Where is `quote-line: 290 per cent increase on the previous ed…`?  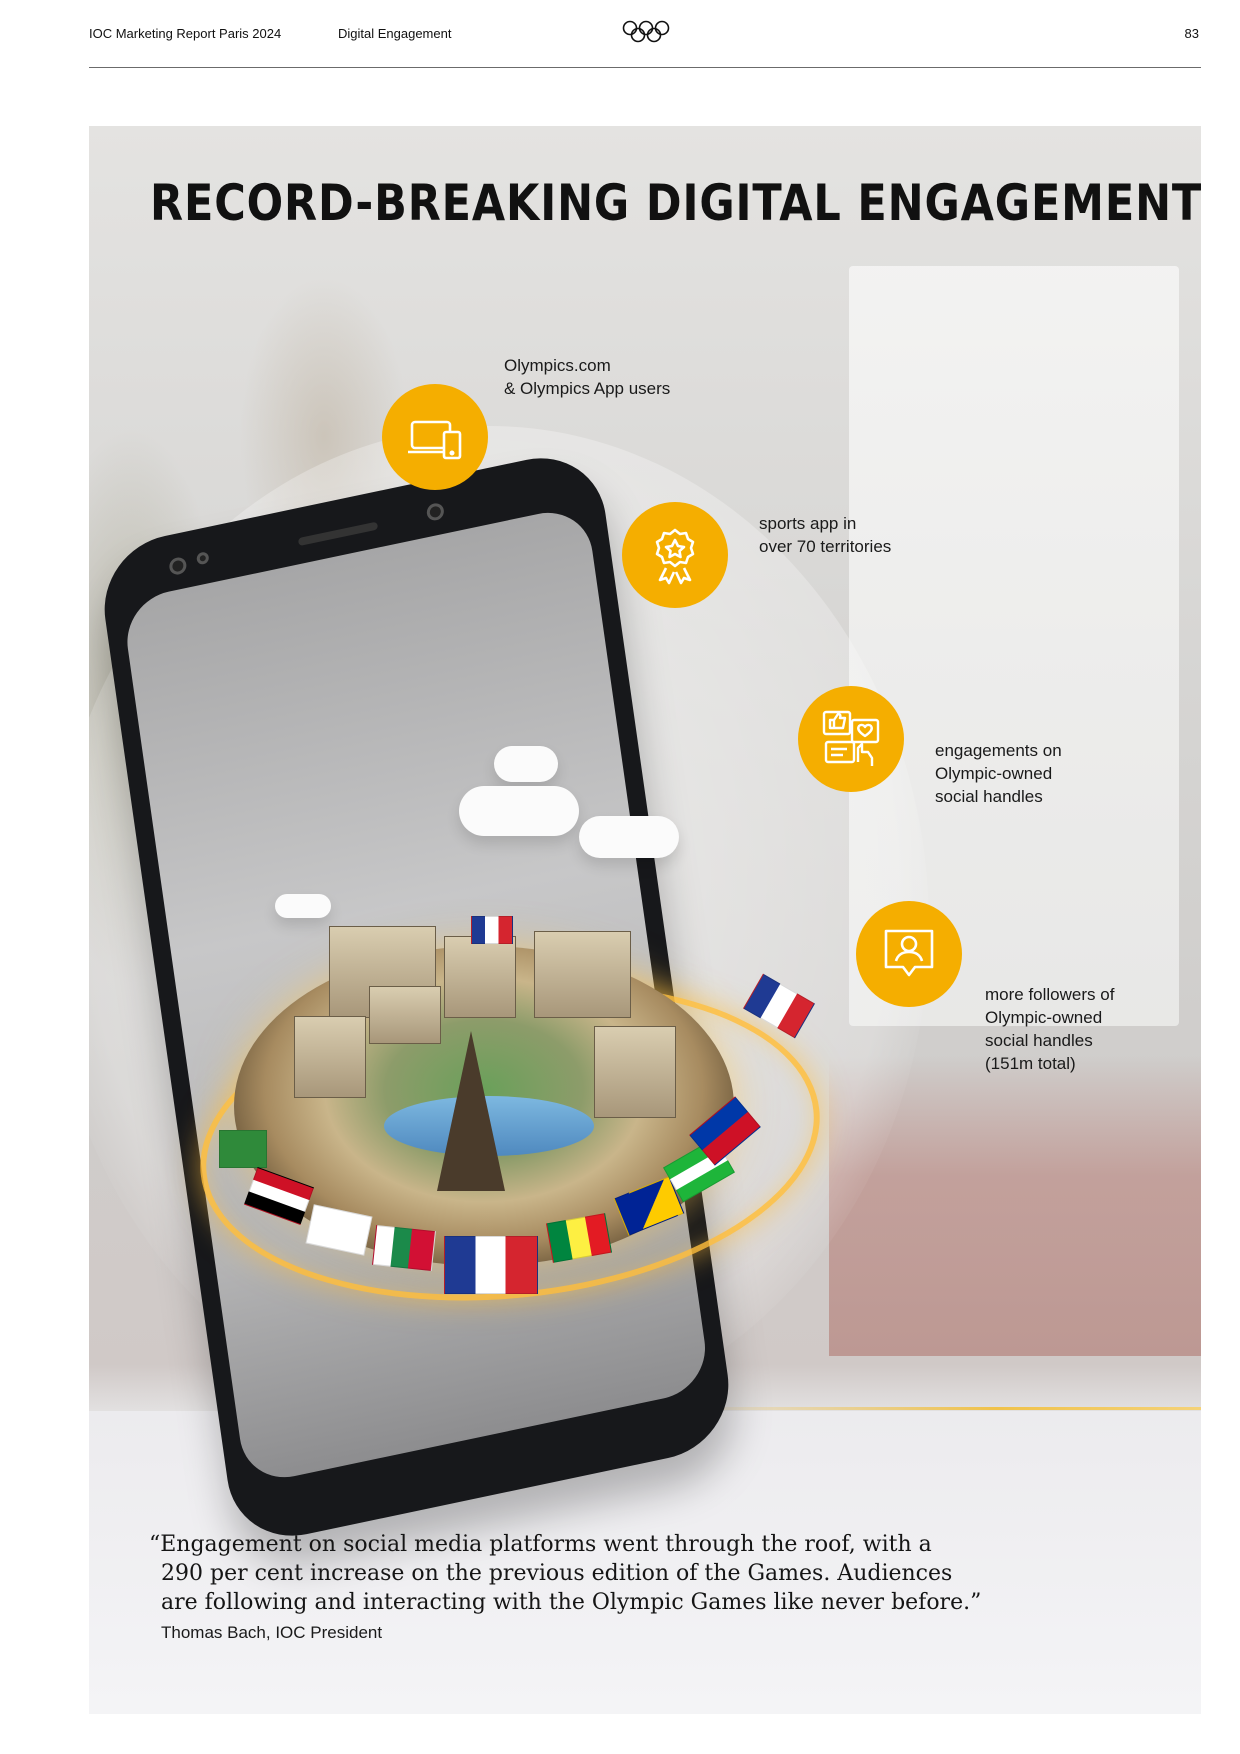 quote-line: 290 per cent increase on the previous ed… is located at coordinates (557, 1573).